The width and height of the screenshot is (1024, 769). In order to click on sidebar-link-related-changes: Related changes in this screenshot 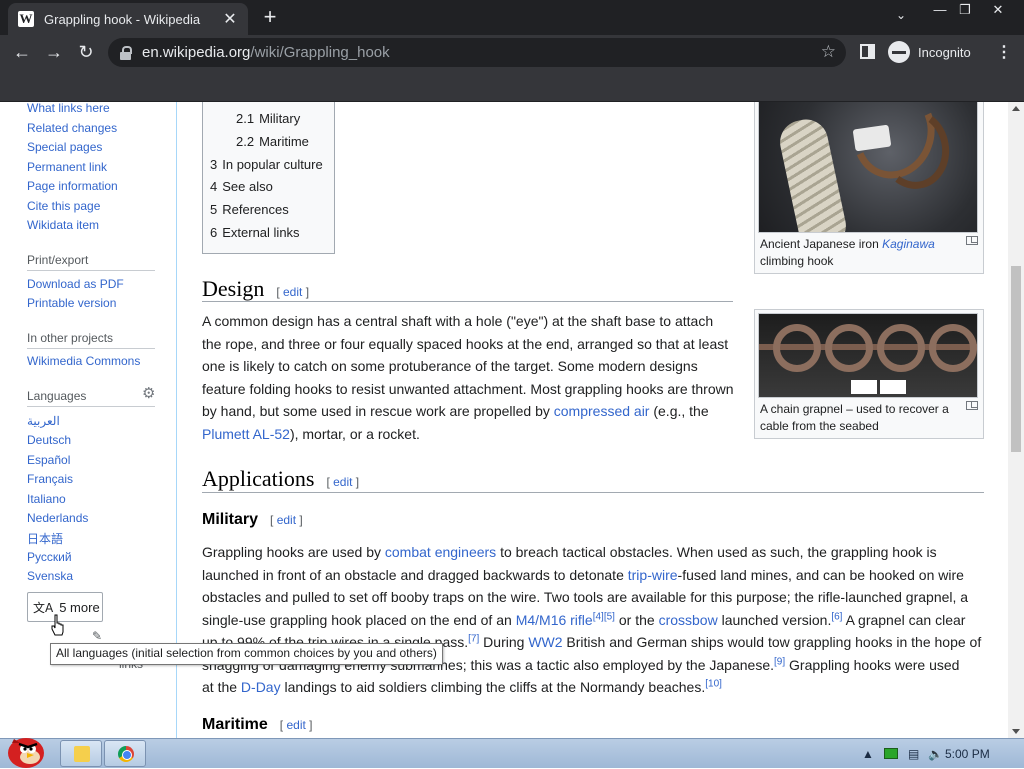, I will do `click(72, 128)`.